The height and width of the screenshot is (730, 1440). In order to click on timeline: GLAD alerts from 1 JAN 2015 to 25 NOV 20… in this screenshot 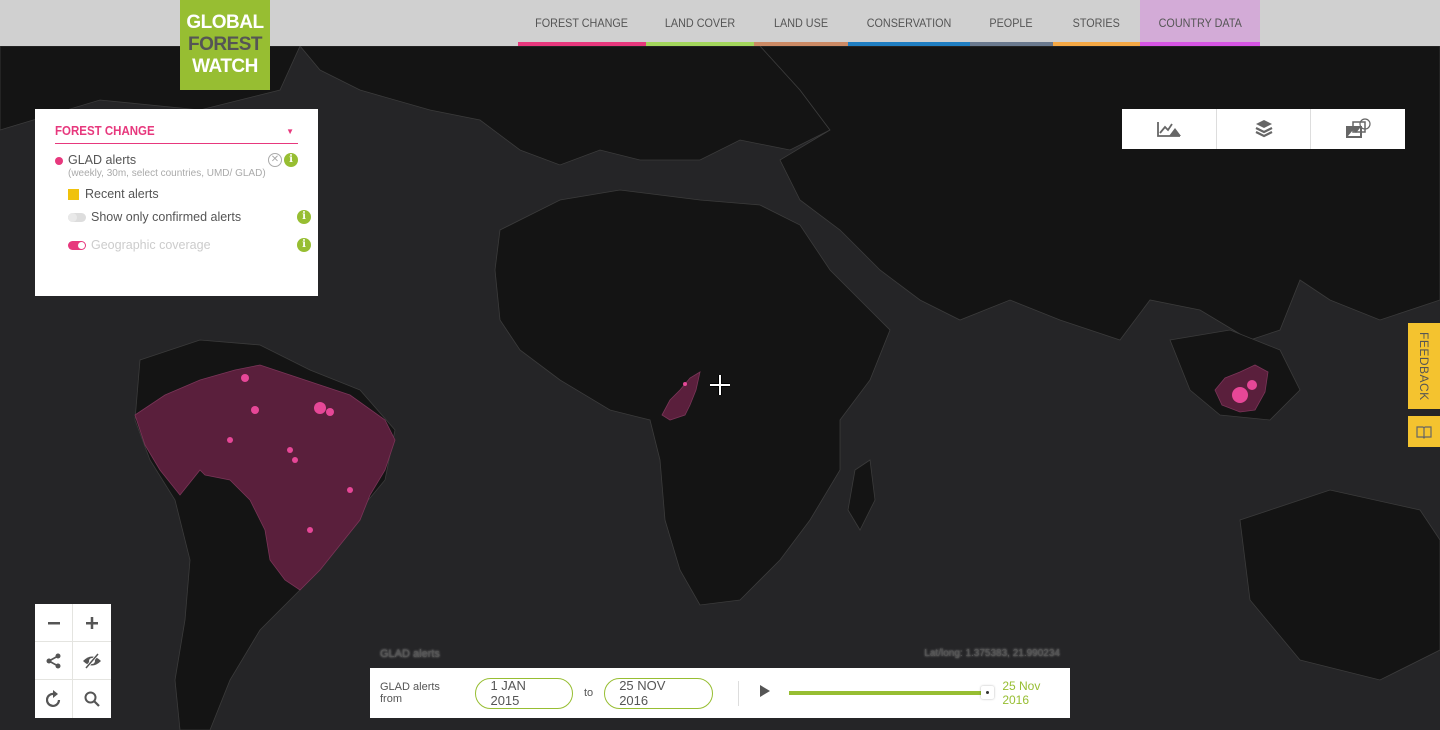, I will do `click(720, 693)`.